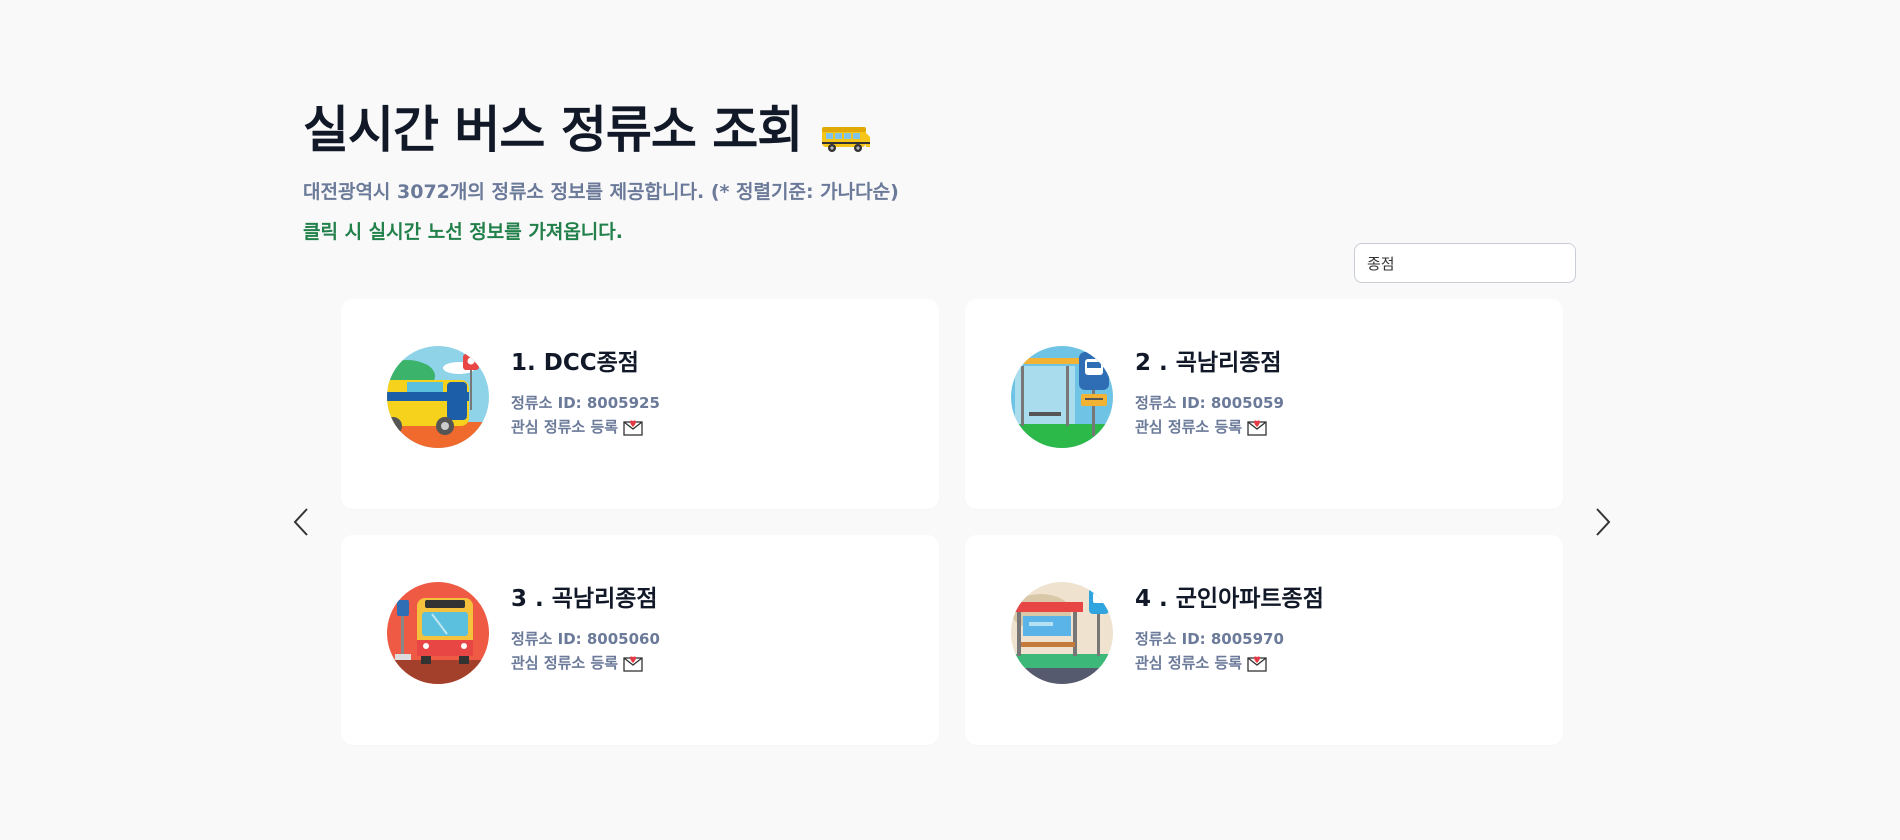 Image resolution: width=1900 pixels, height=840 pixels. I want to click on stop-title: 1. DCC종점, so click(575, 363).